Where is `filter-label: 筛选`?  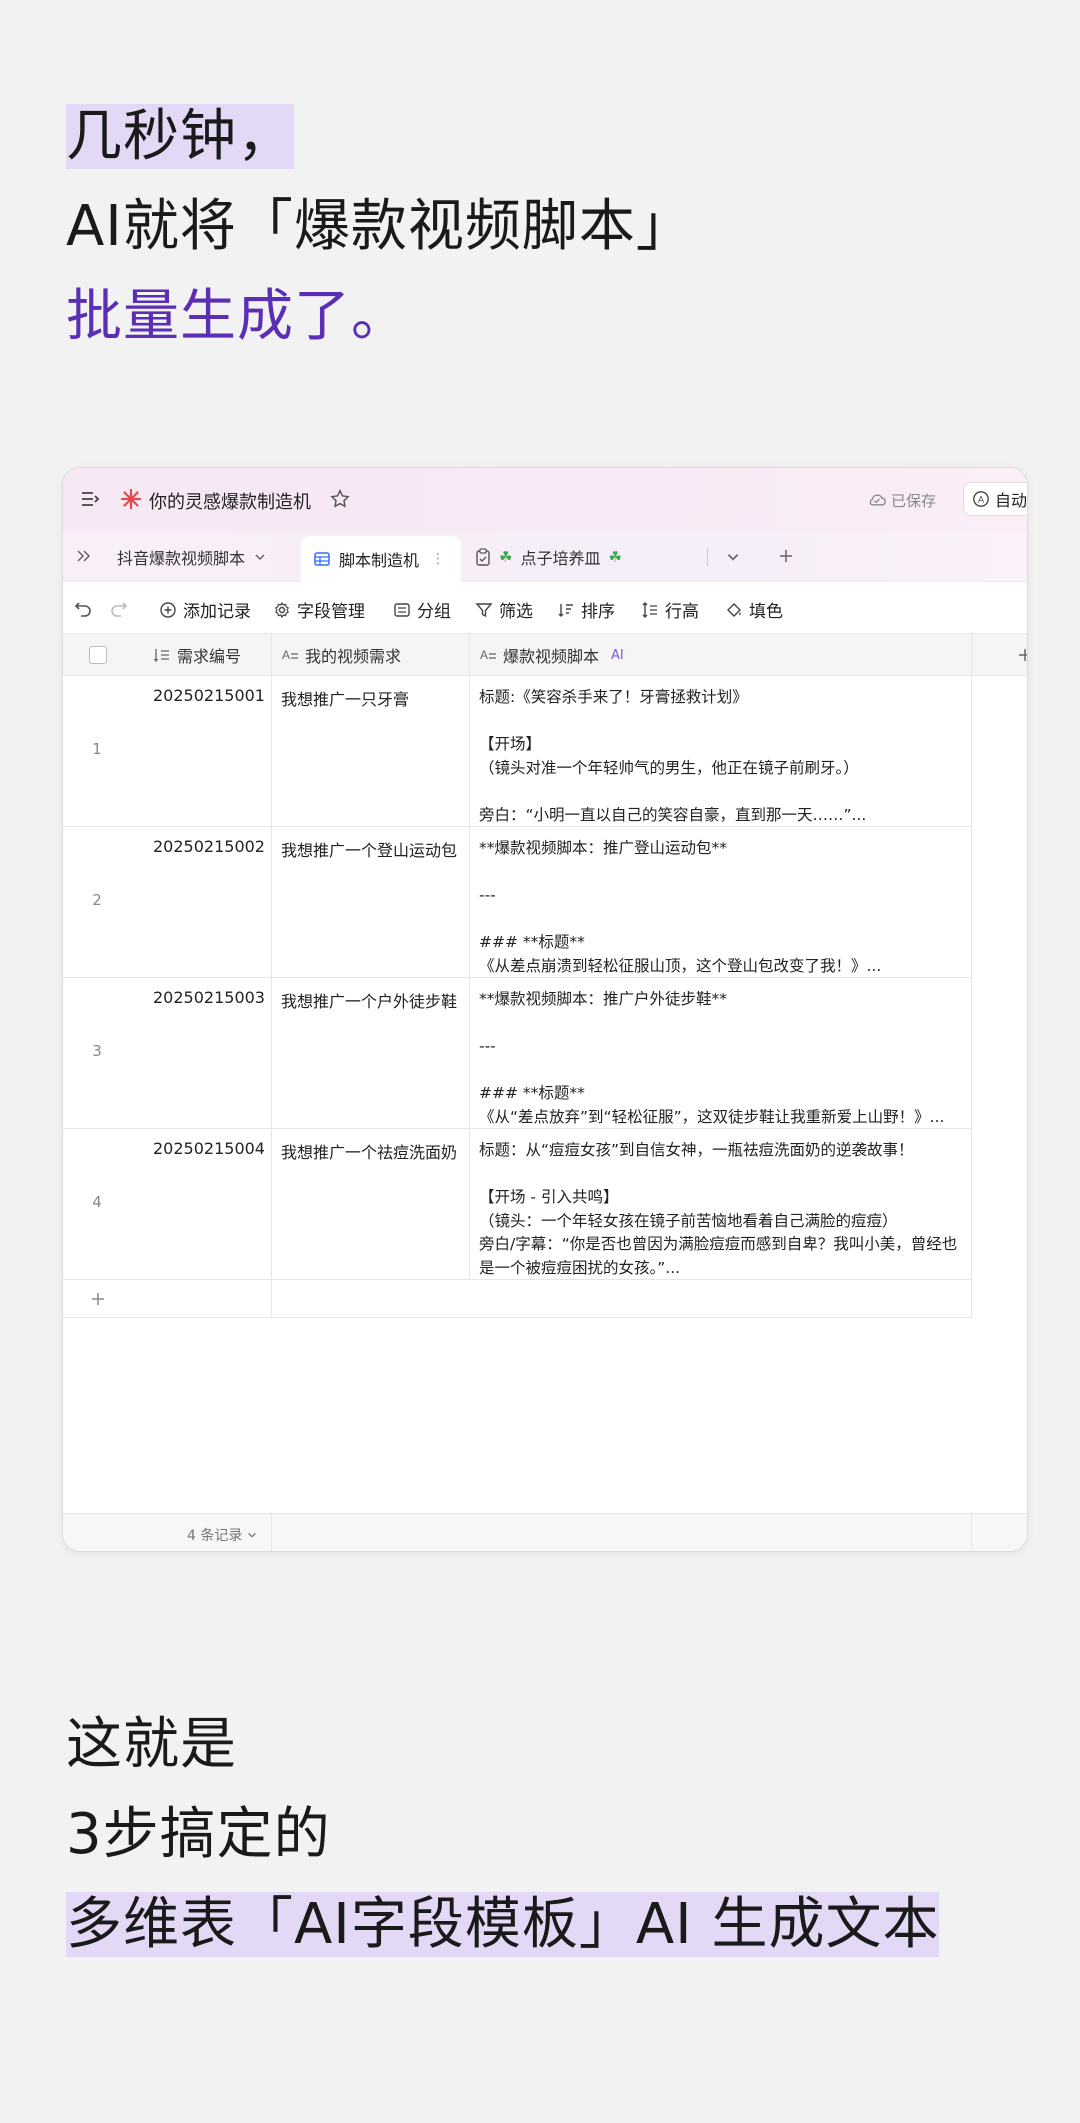 filter-label: 筛选 is located at coordinates (516, 612).